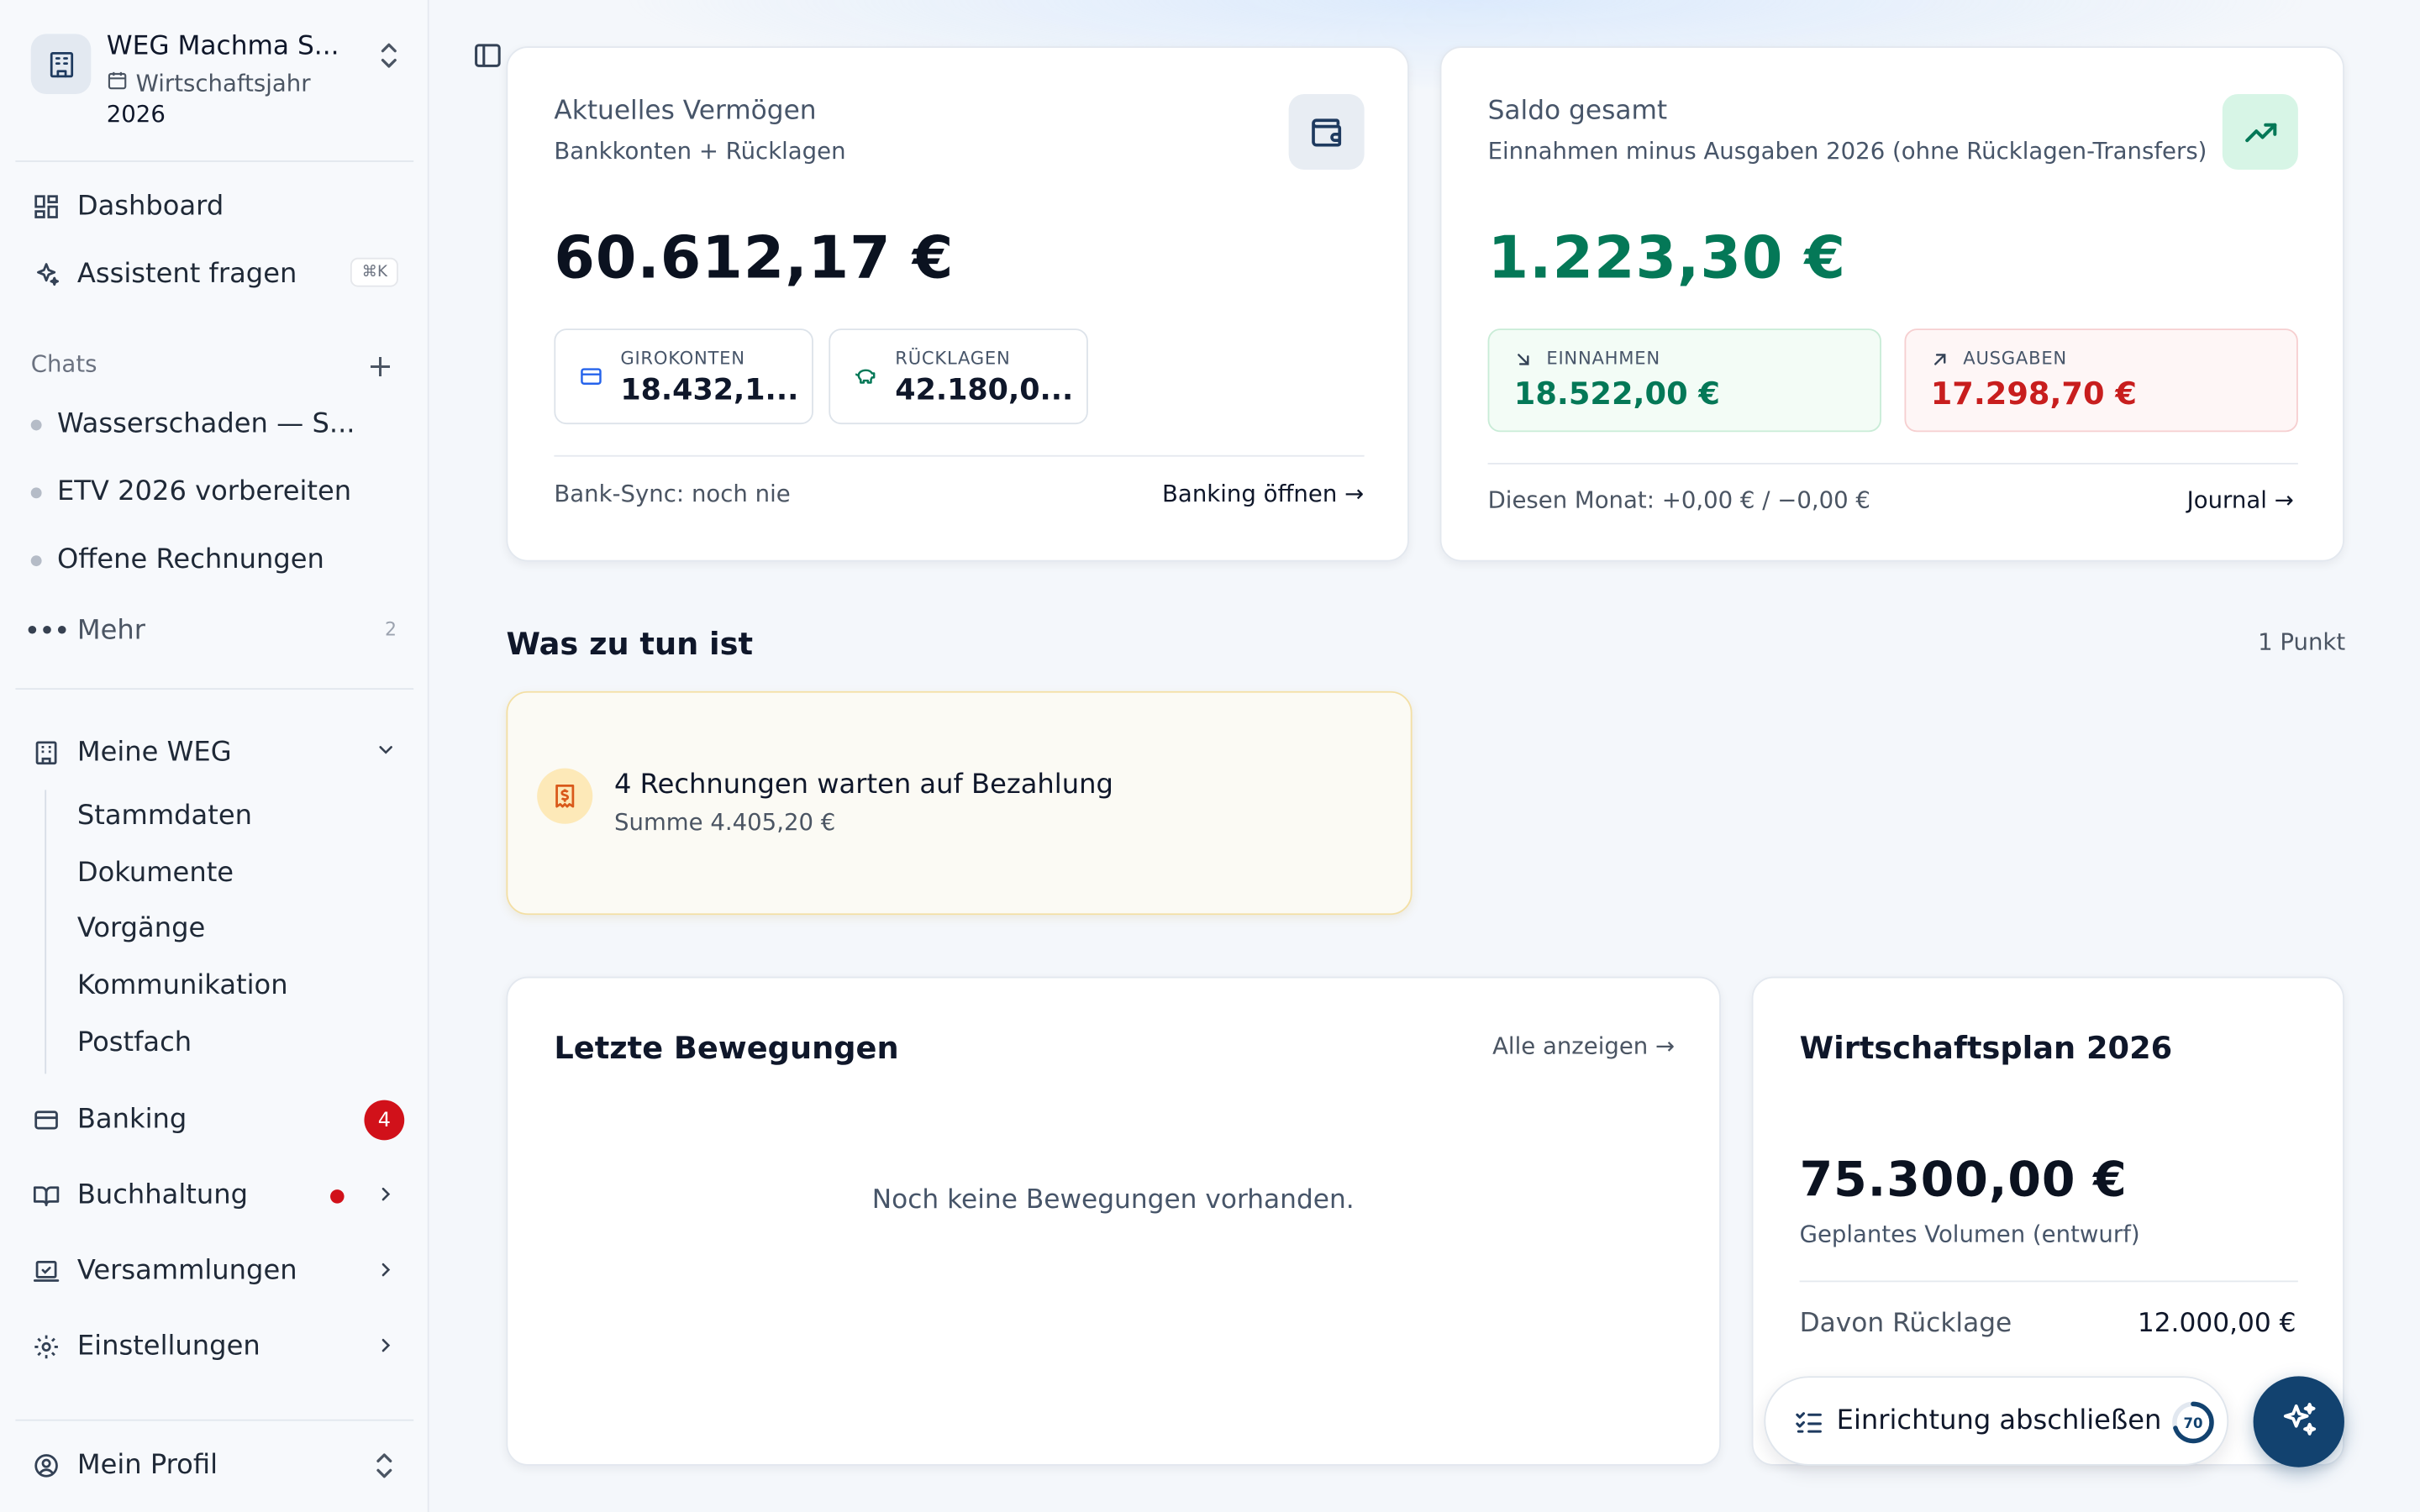 This screenshot has height=1512, width=2420. I want to click on ausgaben-box: AUSGABEN 17.298,70 €, so click(2101, 380).